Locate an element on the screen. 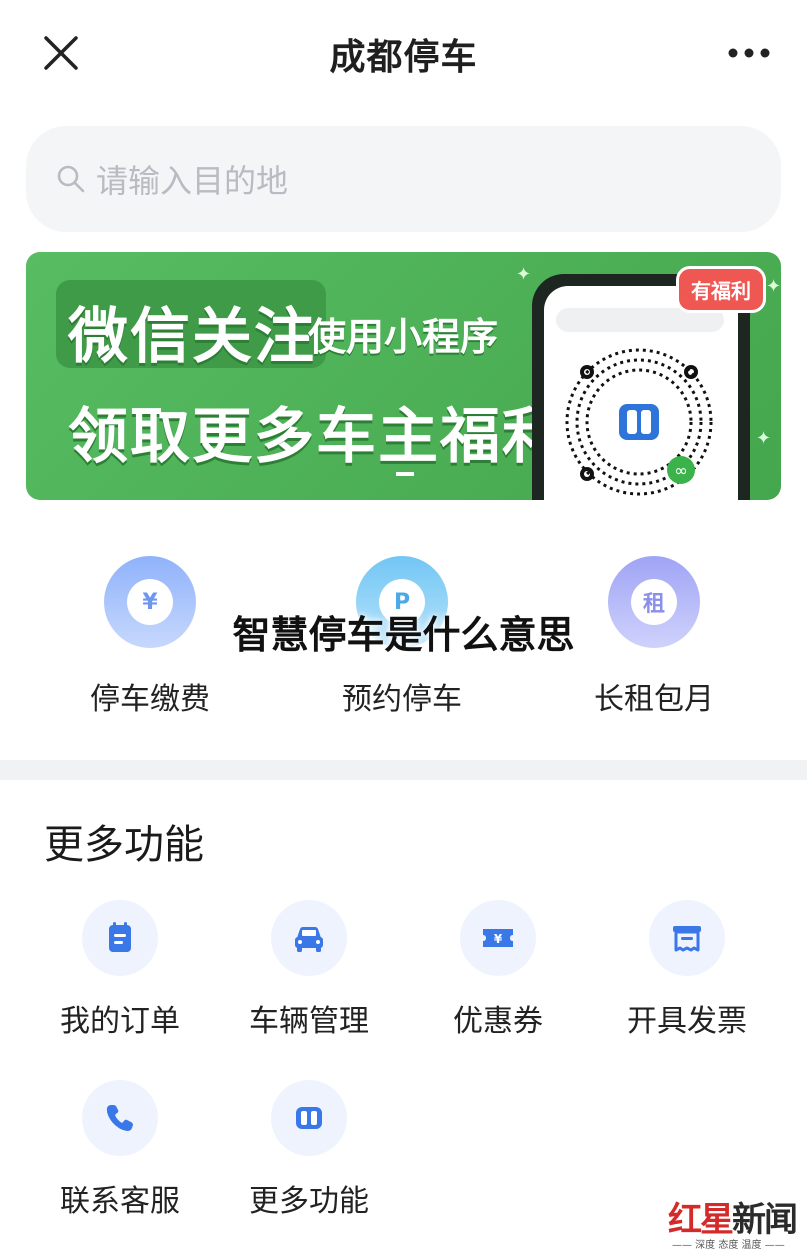 This screenshot has width=807, height=1259. feature-label: 更多功能 is located at coordinates (309, 1201).